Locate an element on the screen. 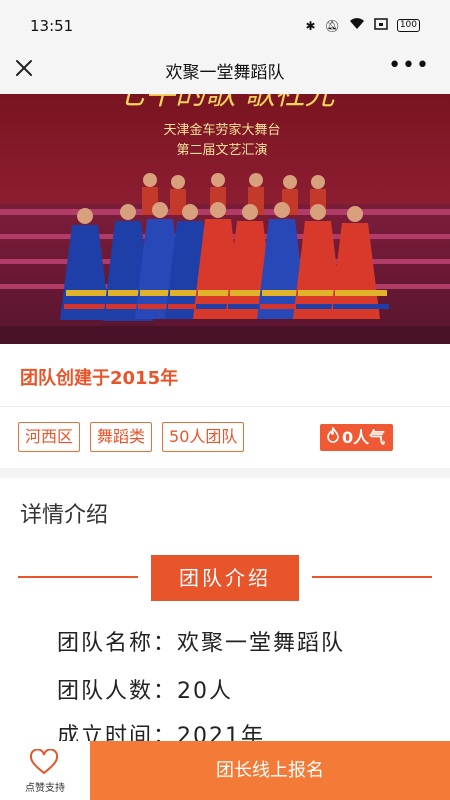  heart-icon is located at coordinates (44, 761).